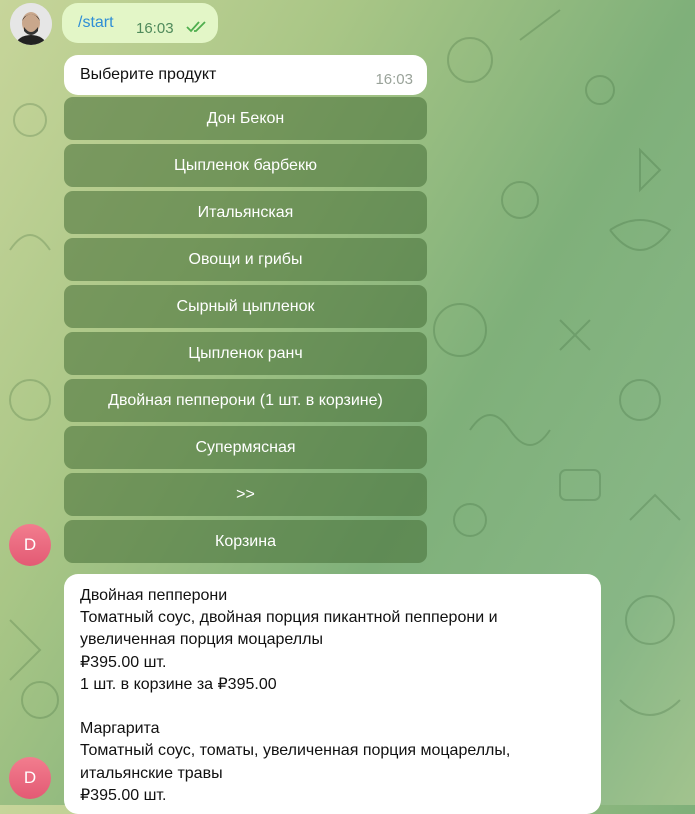 The height and width of the screenshot is (814, 695). What do you see at coordinates (245, 400) in the screenshot?
I see `keyboard-button-double-pepperoni: Двойная пепперони (1 шт. в корзине)` at bounding box center [245, 400].